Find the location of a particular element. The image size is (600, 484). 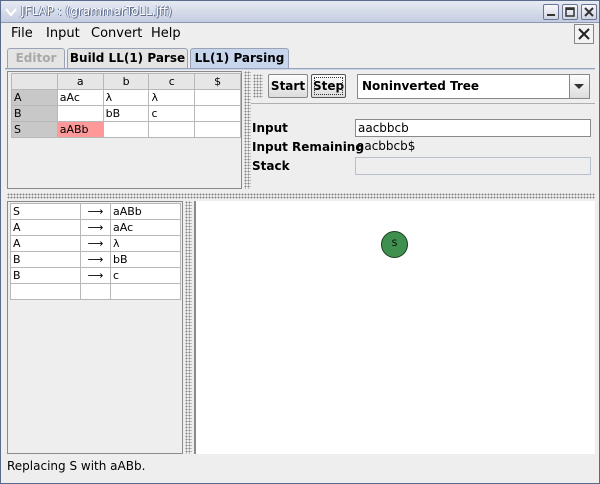

table-header-row: a b c $ is located at coordinates (126, 81).